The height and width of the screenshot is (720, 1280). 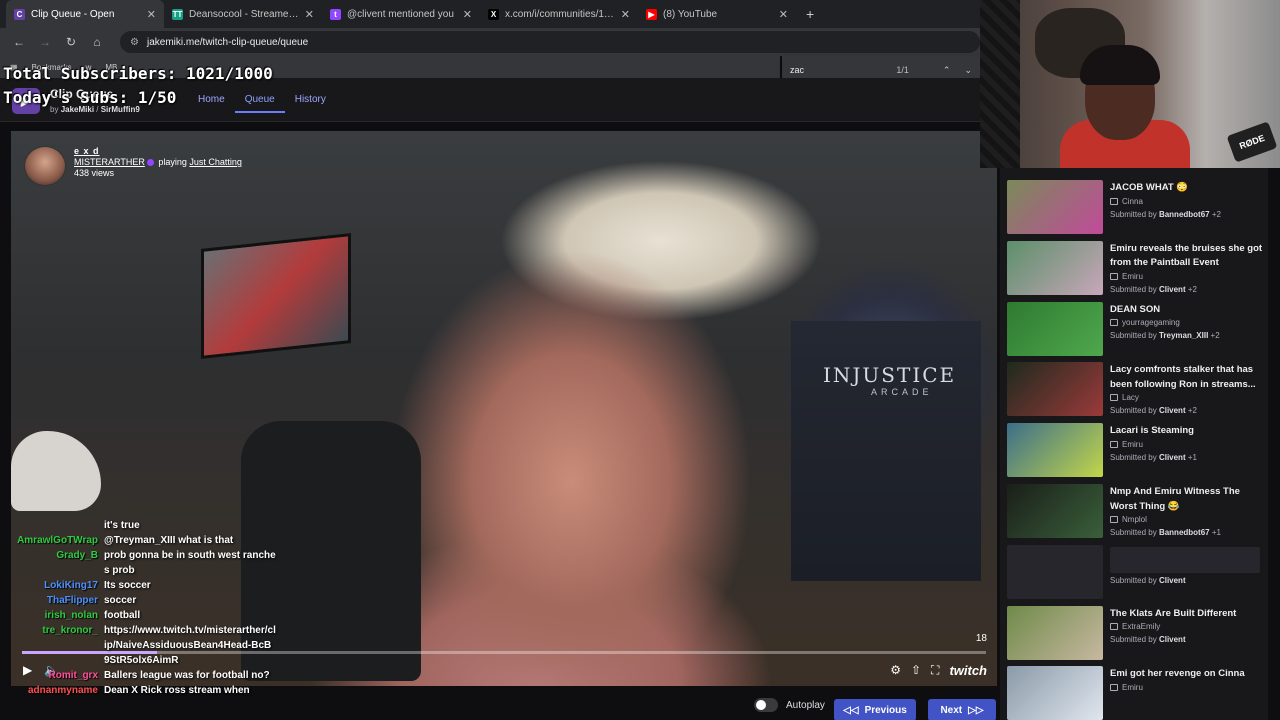 What do you see at coordinates (717, 14) in the screenshot?
I see `browser-tab: ▶ (8) YouTube ✕` at bounding box center [717, 14].